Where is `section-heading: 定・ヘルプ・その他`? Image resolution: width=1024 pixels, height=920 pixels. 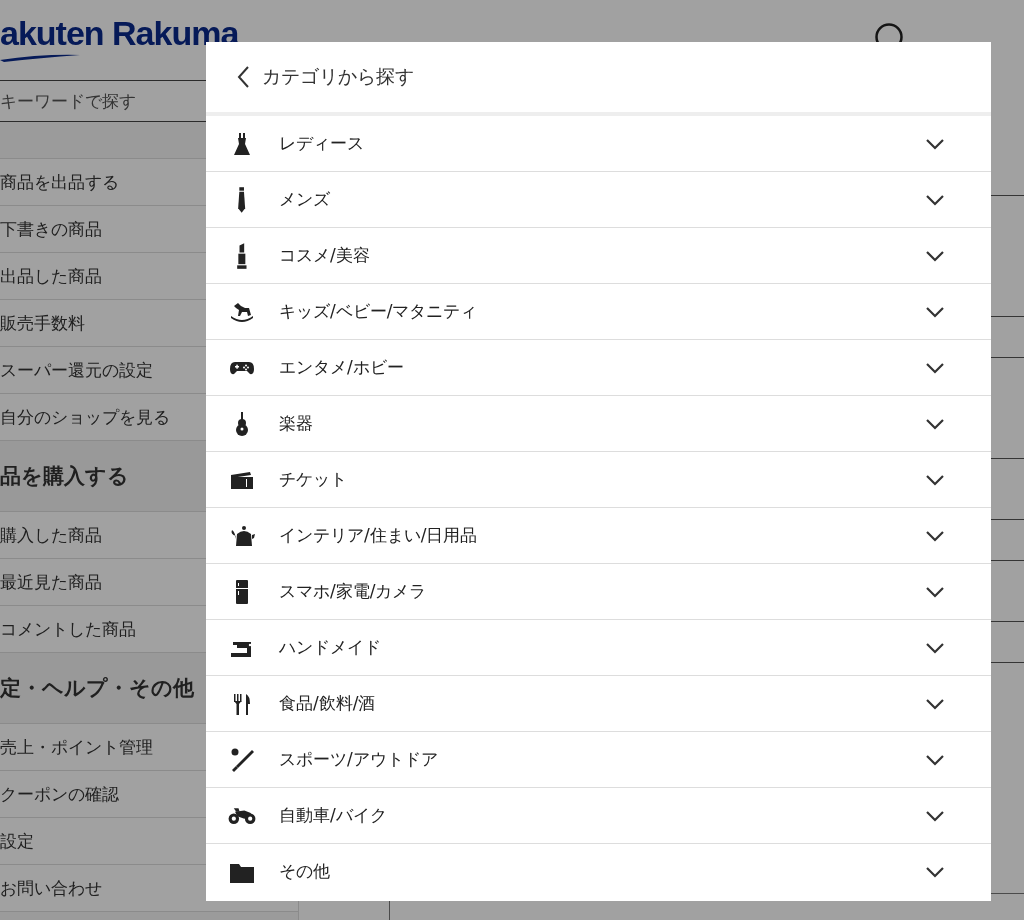
section-heading: 定・ヘルプ・その他 is located at coordinates (97, 688).